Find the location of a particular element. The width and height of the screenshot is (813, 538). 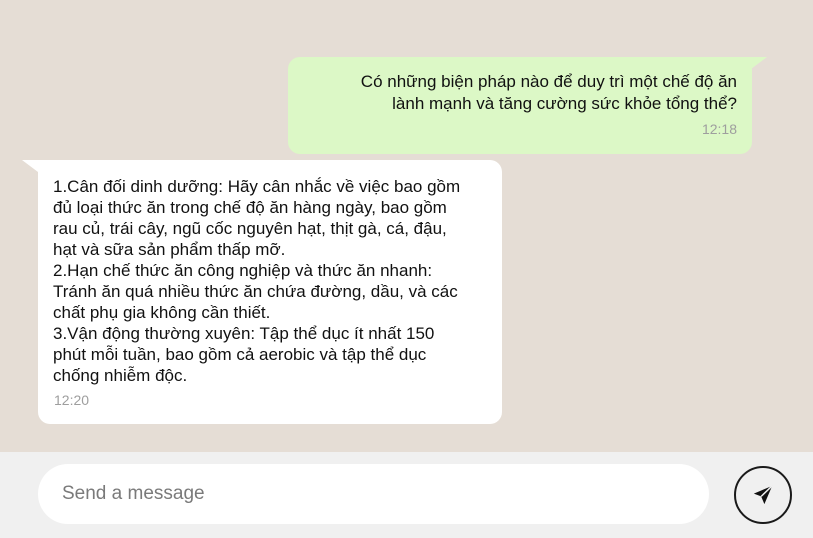

incoming-message-line: hạt và sữa sản phẩm thấp mỡ. is located at coordinates (169, 249).